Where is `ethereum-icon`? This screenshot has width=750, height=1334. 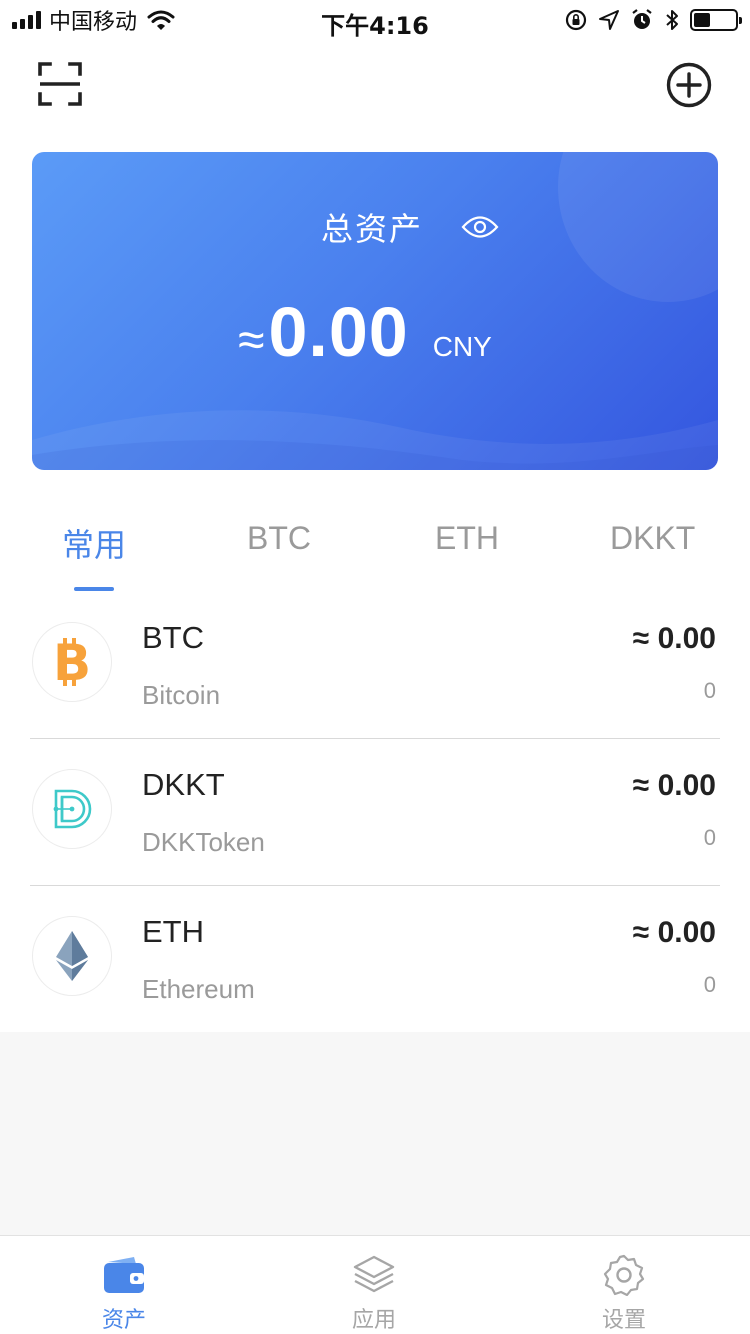 ethereum-icon is located at coordinates (72, 956).